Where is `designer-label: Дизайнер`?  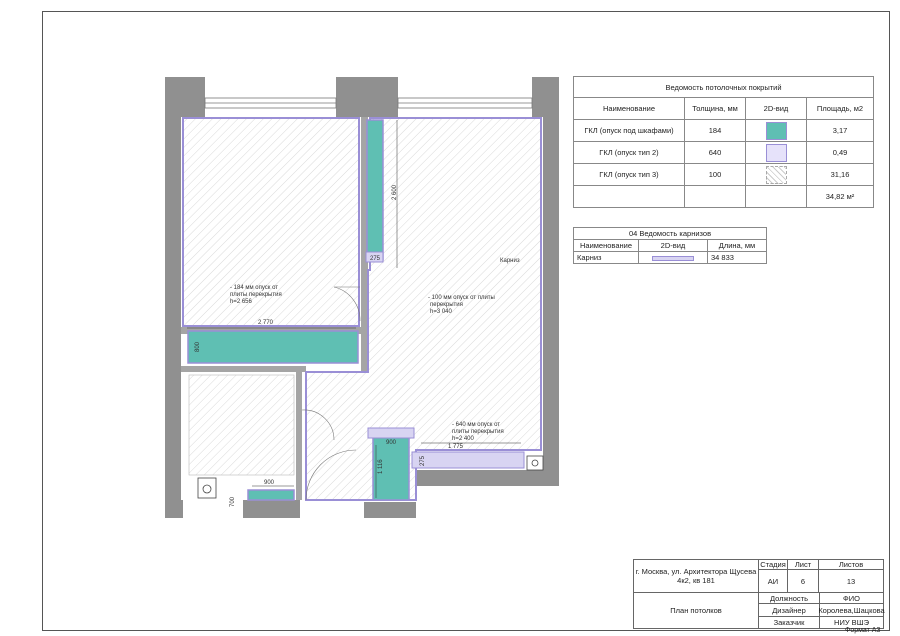
designer-label: Дизайнер is located at coordinates (789, 610).